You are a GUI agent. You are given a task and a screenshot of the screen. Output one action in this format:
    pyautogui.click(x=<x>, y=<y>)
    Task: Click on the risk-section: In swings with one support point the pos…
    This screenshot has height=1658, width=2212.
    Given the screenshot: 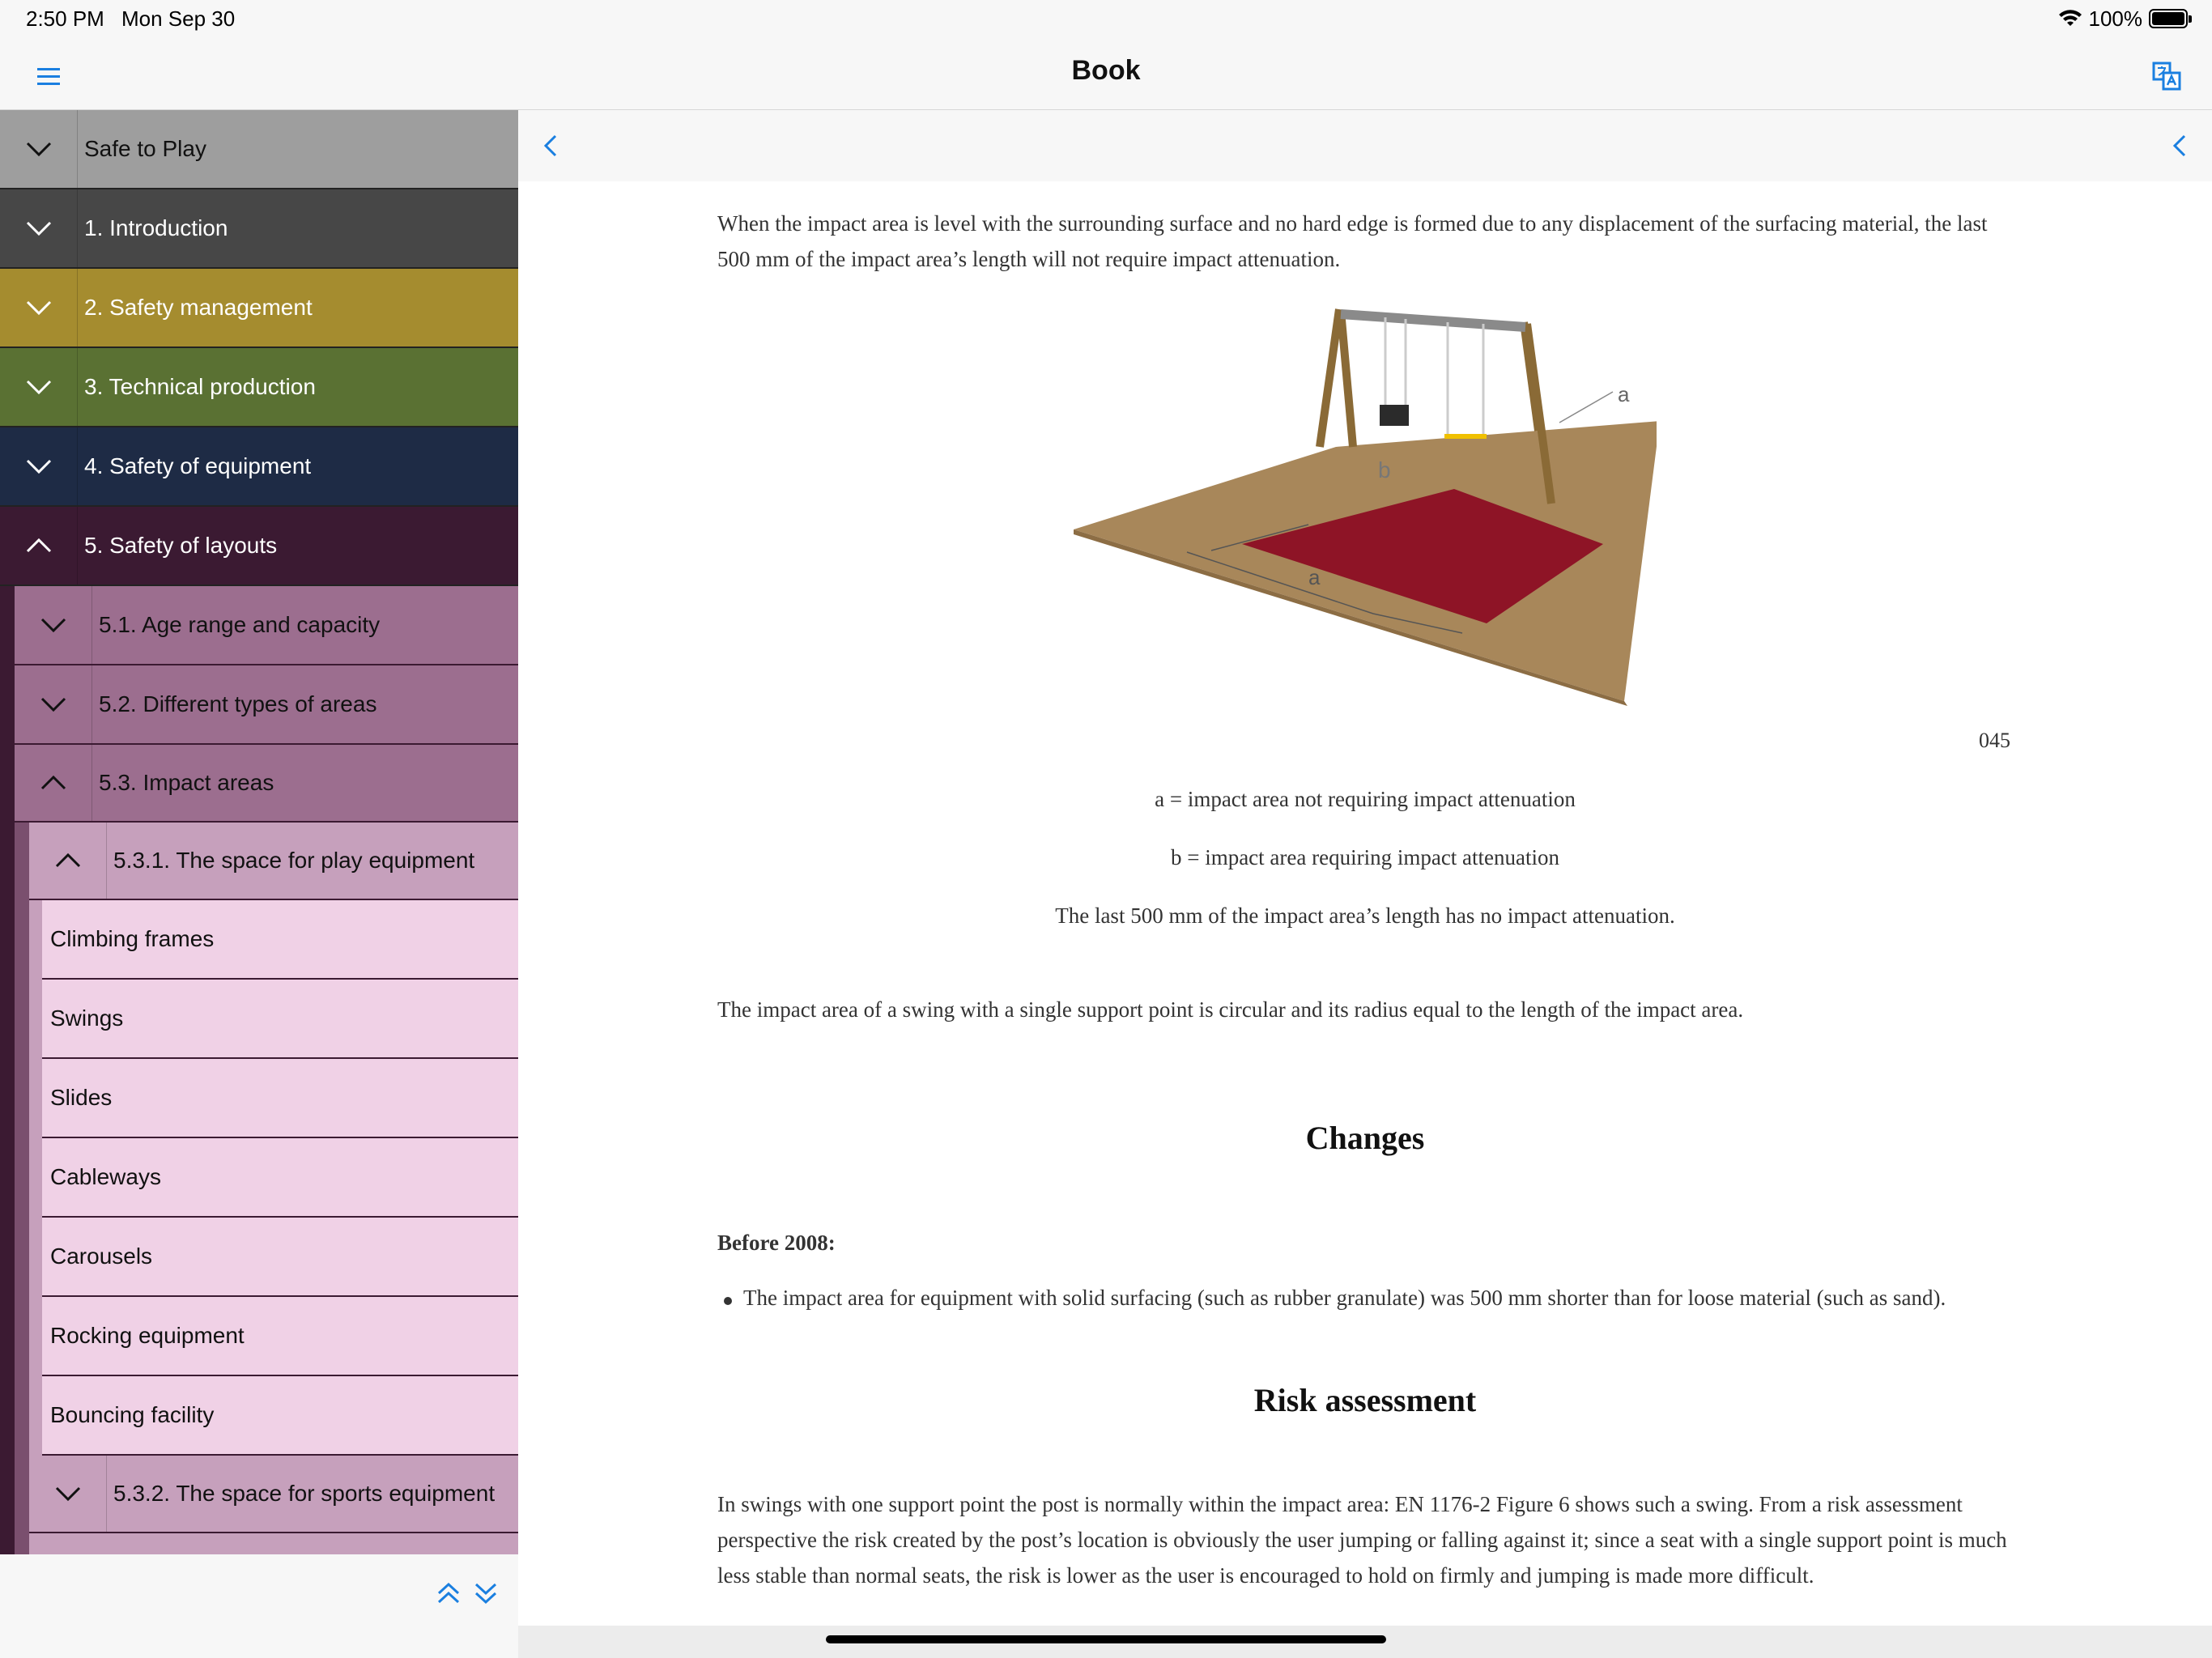 What is the action you would take?
    pyautogui.click(x=1365, y=1539)
    